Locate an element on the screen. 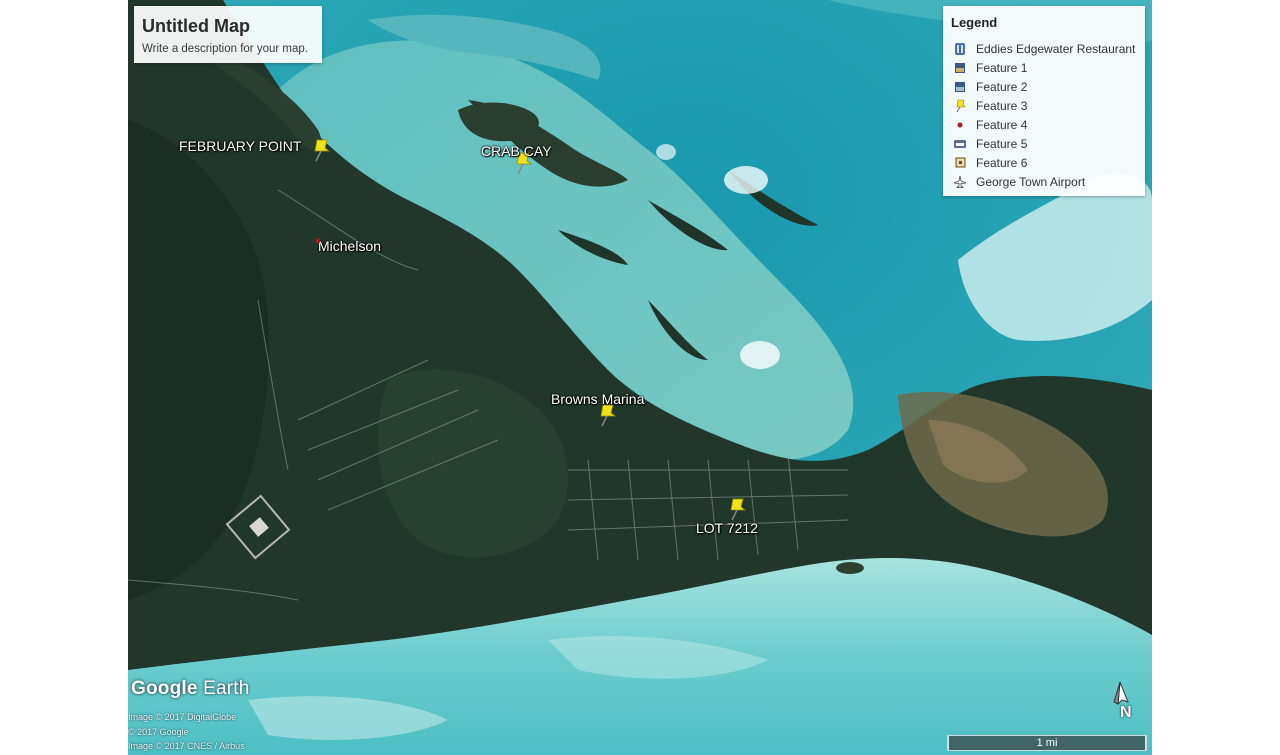 The image size is (1280, 755). place-label-browns-marina: Browns Marina is located at coordinates (597, 399).